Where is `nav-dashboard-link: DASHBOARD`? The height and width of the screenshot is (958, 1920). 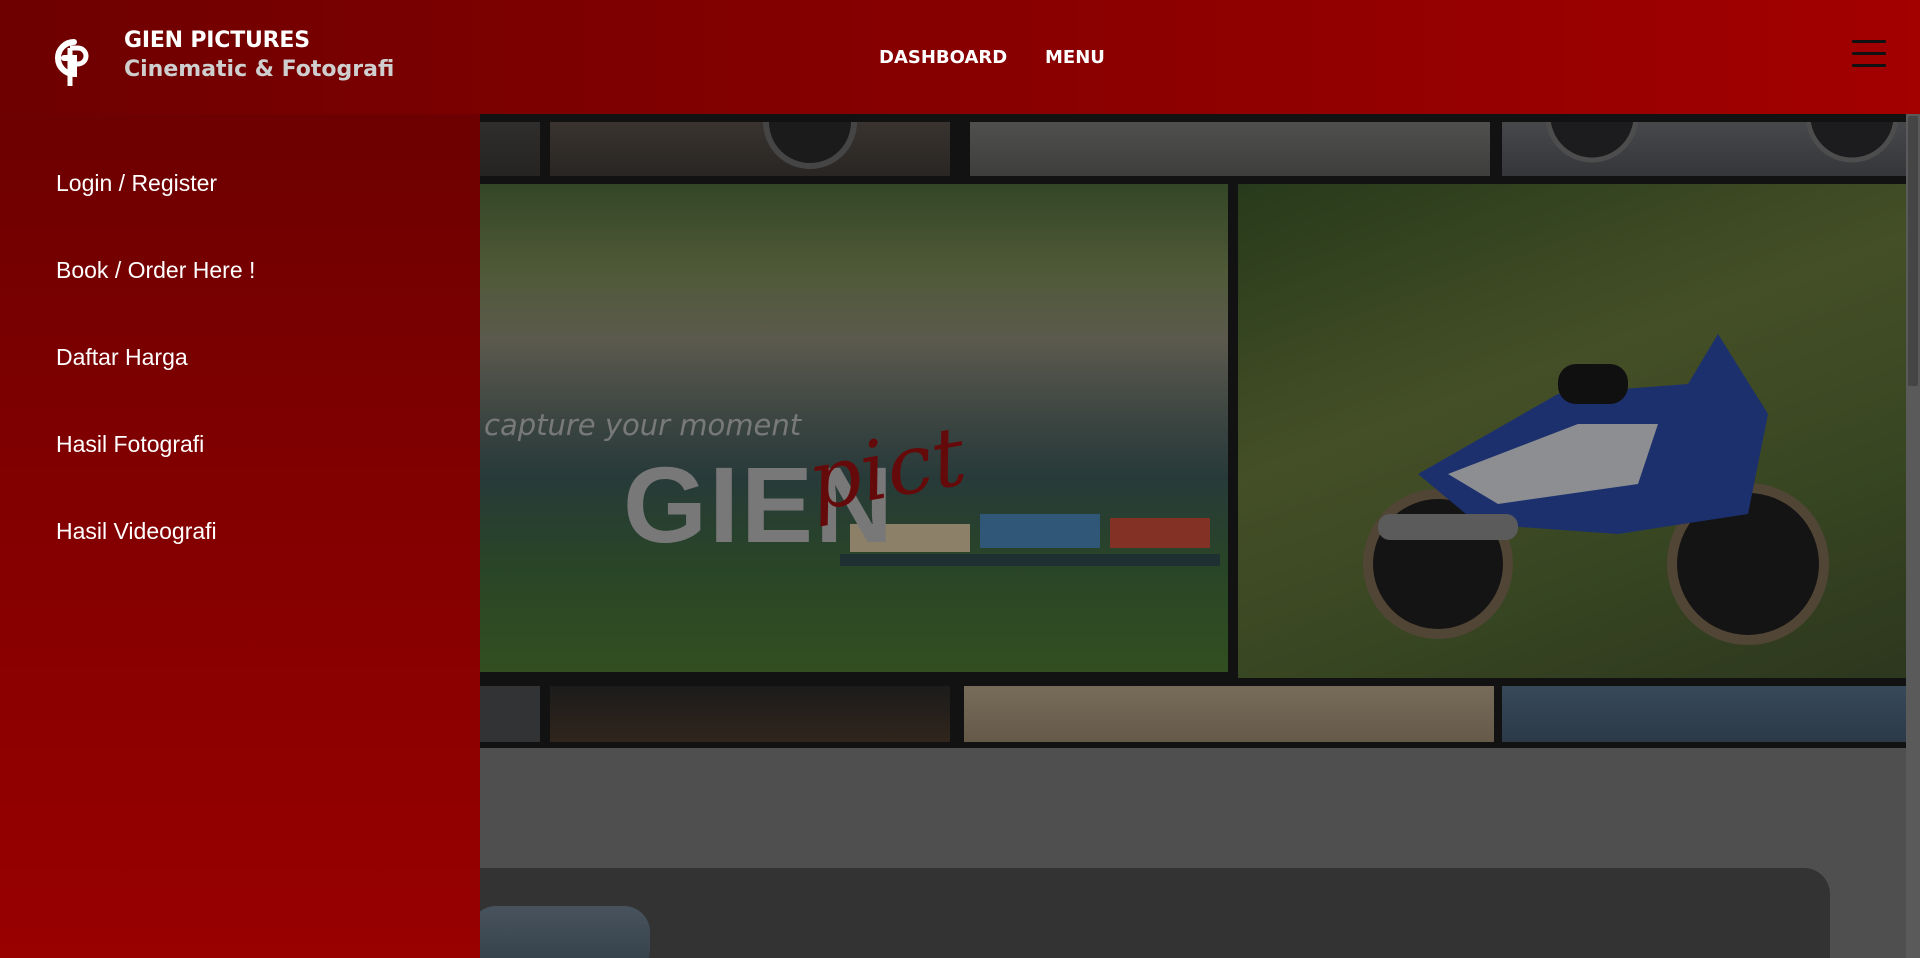 nav-dashboard-link: DASHBOARD is located at coordinates (943, 57).